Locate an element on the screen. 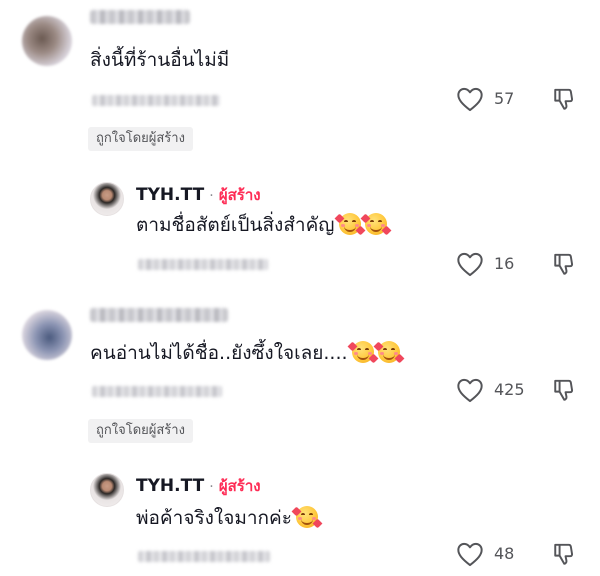 This screenshot has width=600, height=576. reply-text: ตามชื่อสัตย์เป็นสิ่งสำคัญ is located at coordinates (235, 225).